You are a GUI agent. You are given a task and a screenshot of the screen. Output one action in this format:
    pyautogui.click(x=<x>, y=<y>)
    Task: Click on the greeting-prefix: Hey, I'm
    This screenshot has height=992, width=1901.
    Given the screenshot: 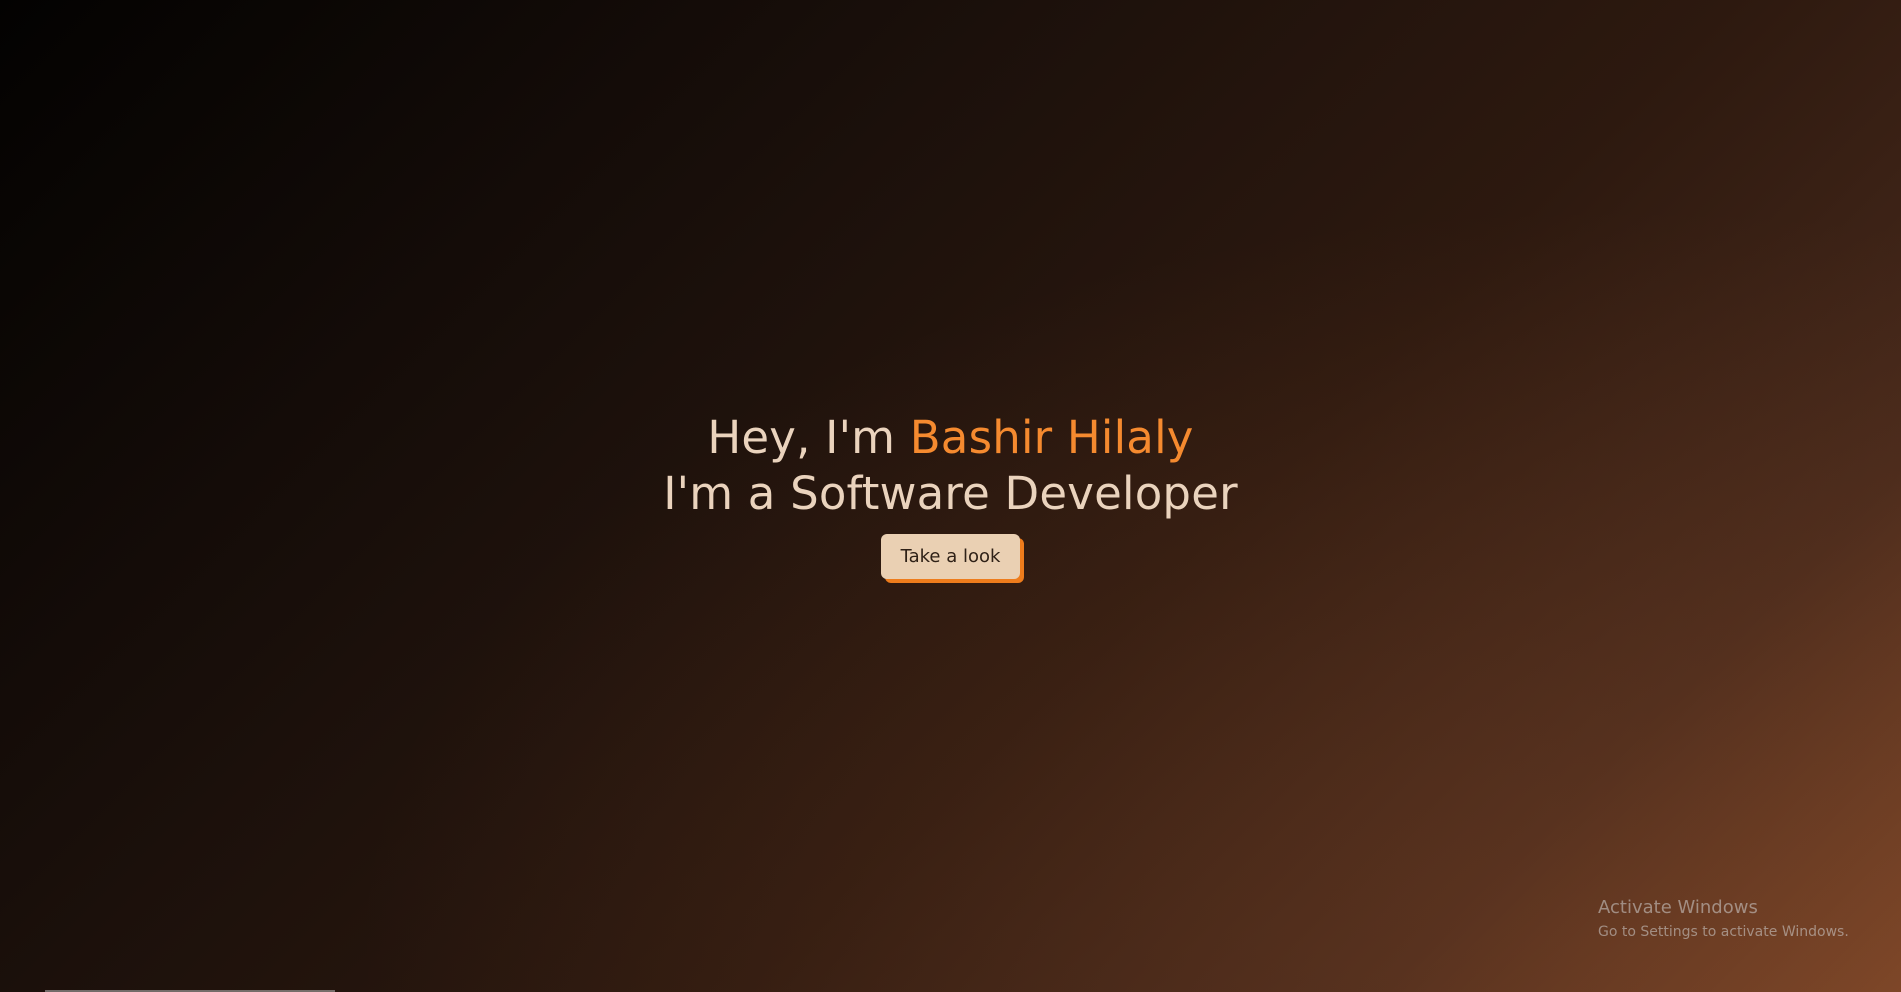 What is the action you would take?
    pyautogui.click(x=808, y=437)
    